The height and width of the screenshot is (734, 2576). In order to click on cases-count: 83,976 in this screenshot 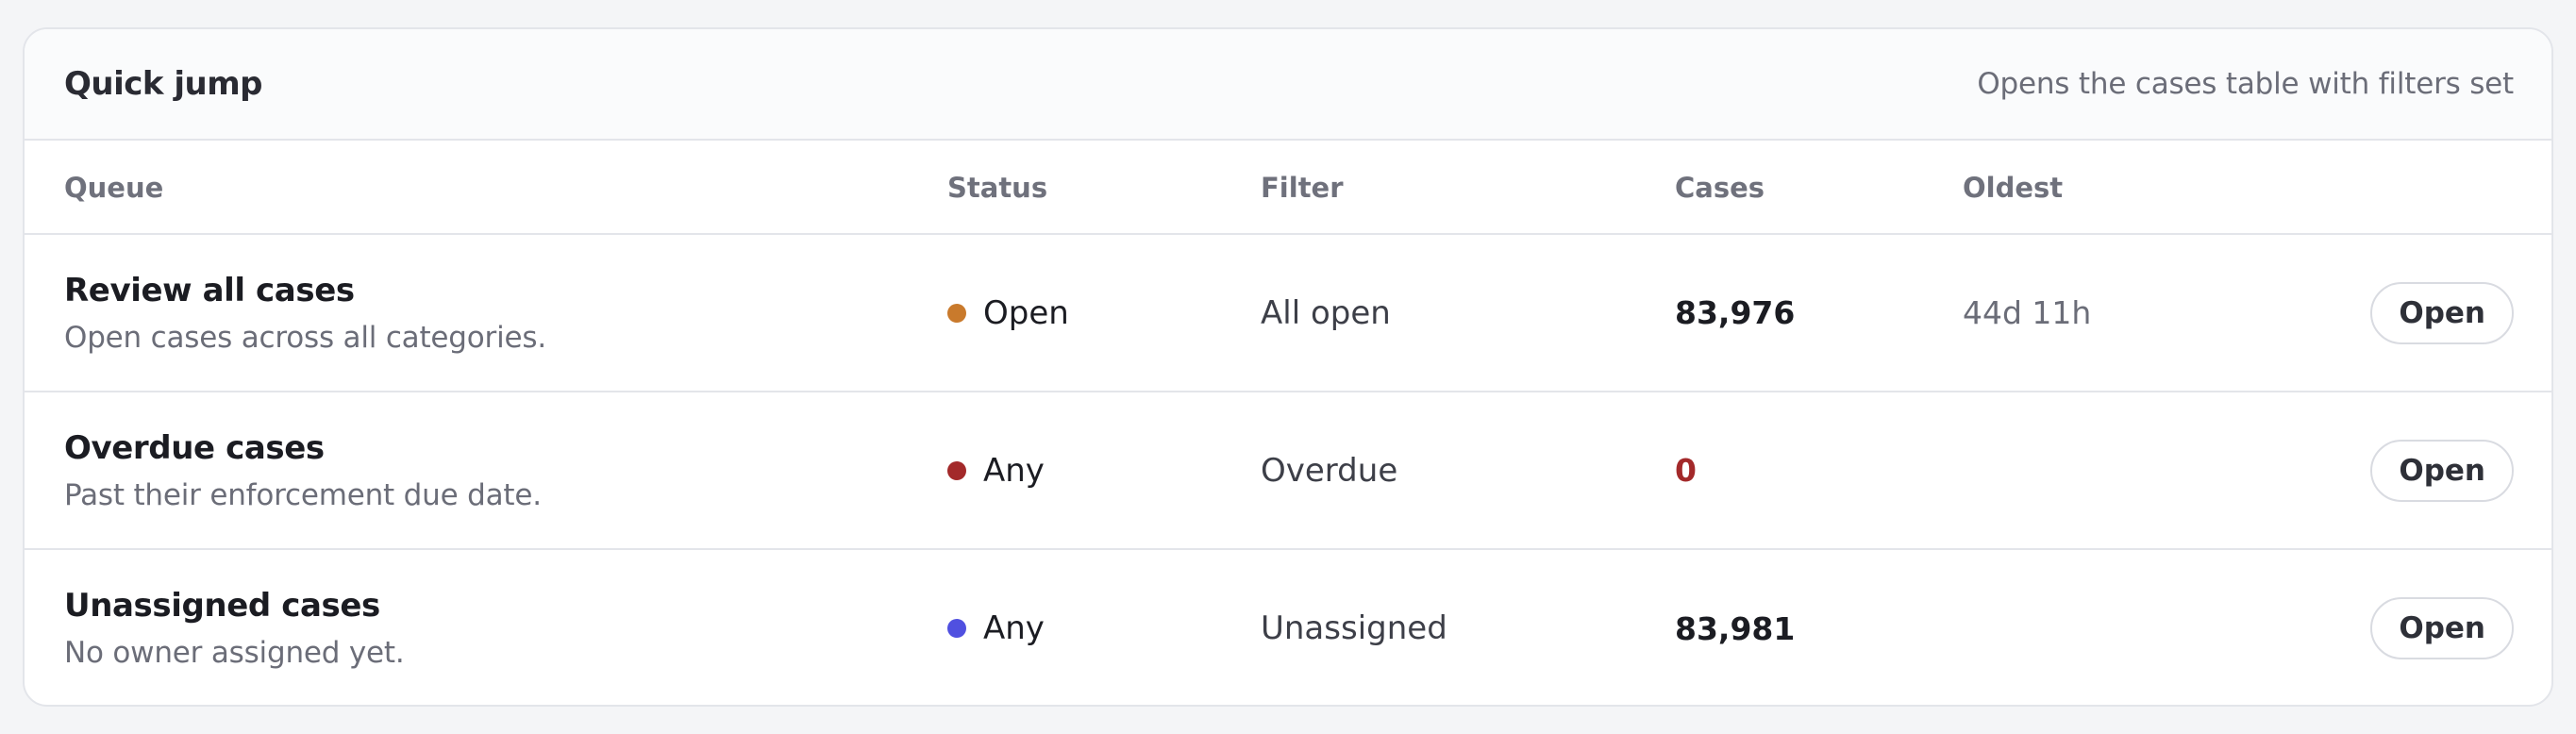, I will do `click(1735, 312)`.